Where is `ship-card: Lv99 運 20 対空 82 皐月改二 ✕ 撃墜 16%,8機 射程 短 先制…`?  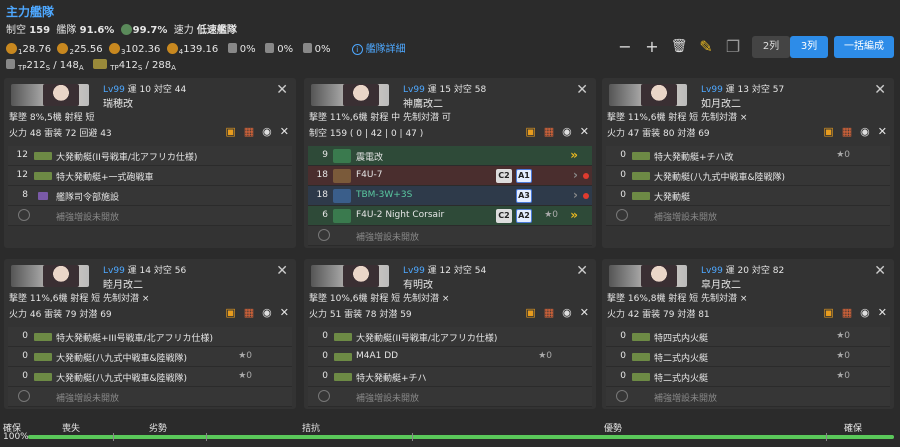 ship-card: Lv99 運 20 対空 82 皐月改二 ✕ 撃墜 16%,8機 射程 短 先制… is located at coordinates (748, 334).